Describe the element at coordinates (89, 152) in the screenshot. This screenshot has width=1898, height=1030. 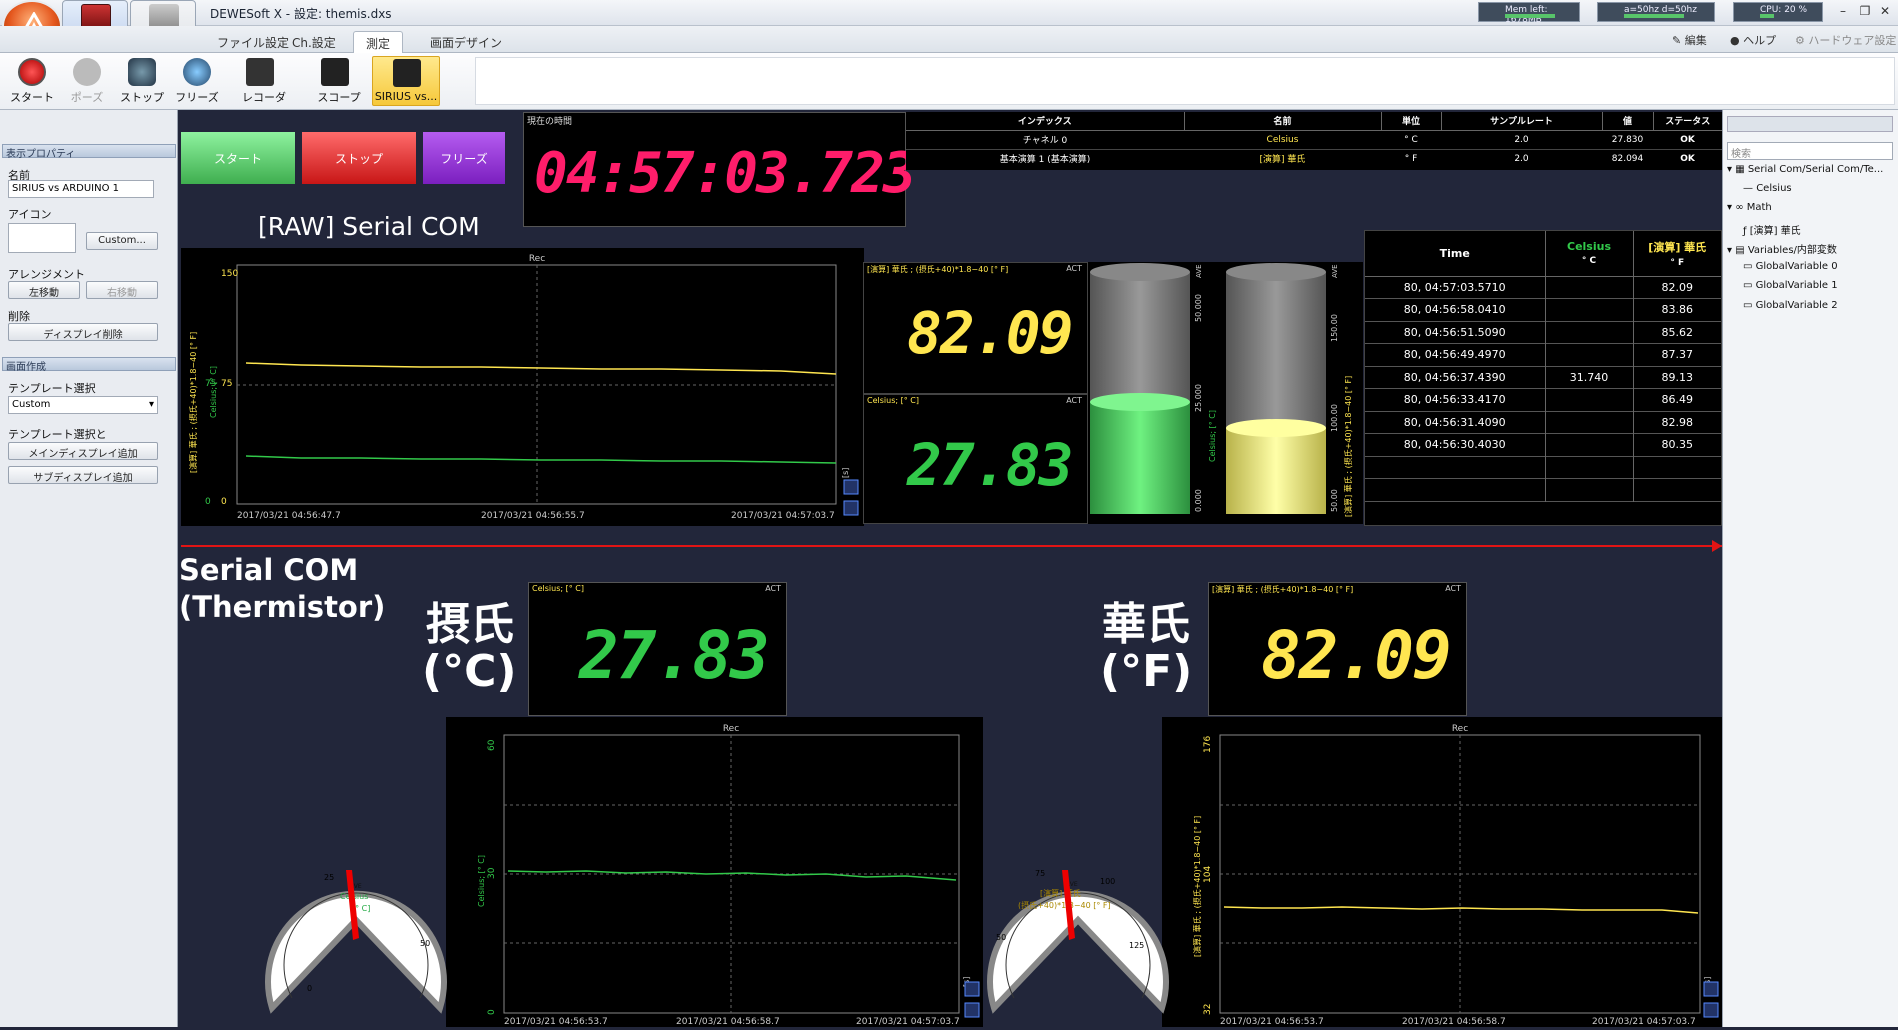
I see `properties-header: 表示プロパティ` at that location.